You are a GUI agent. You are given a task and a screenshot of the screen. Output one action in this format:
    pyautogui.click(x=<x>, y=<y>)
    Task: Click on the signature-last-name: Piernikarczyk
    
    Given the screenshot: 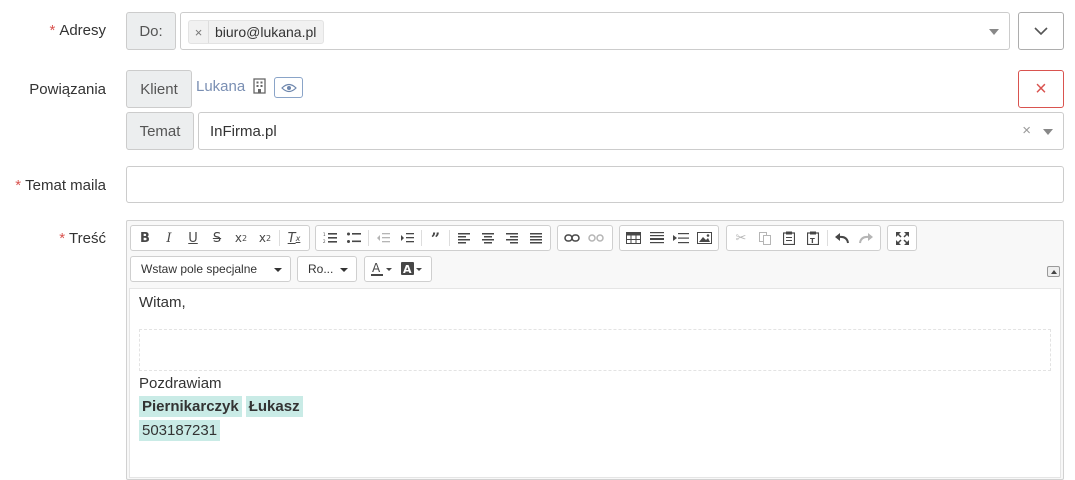 What is the action you would take?
    pyautogui.click(x=190, y=406)
    